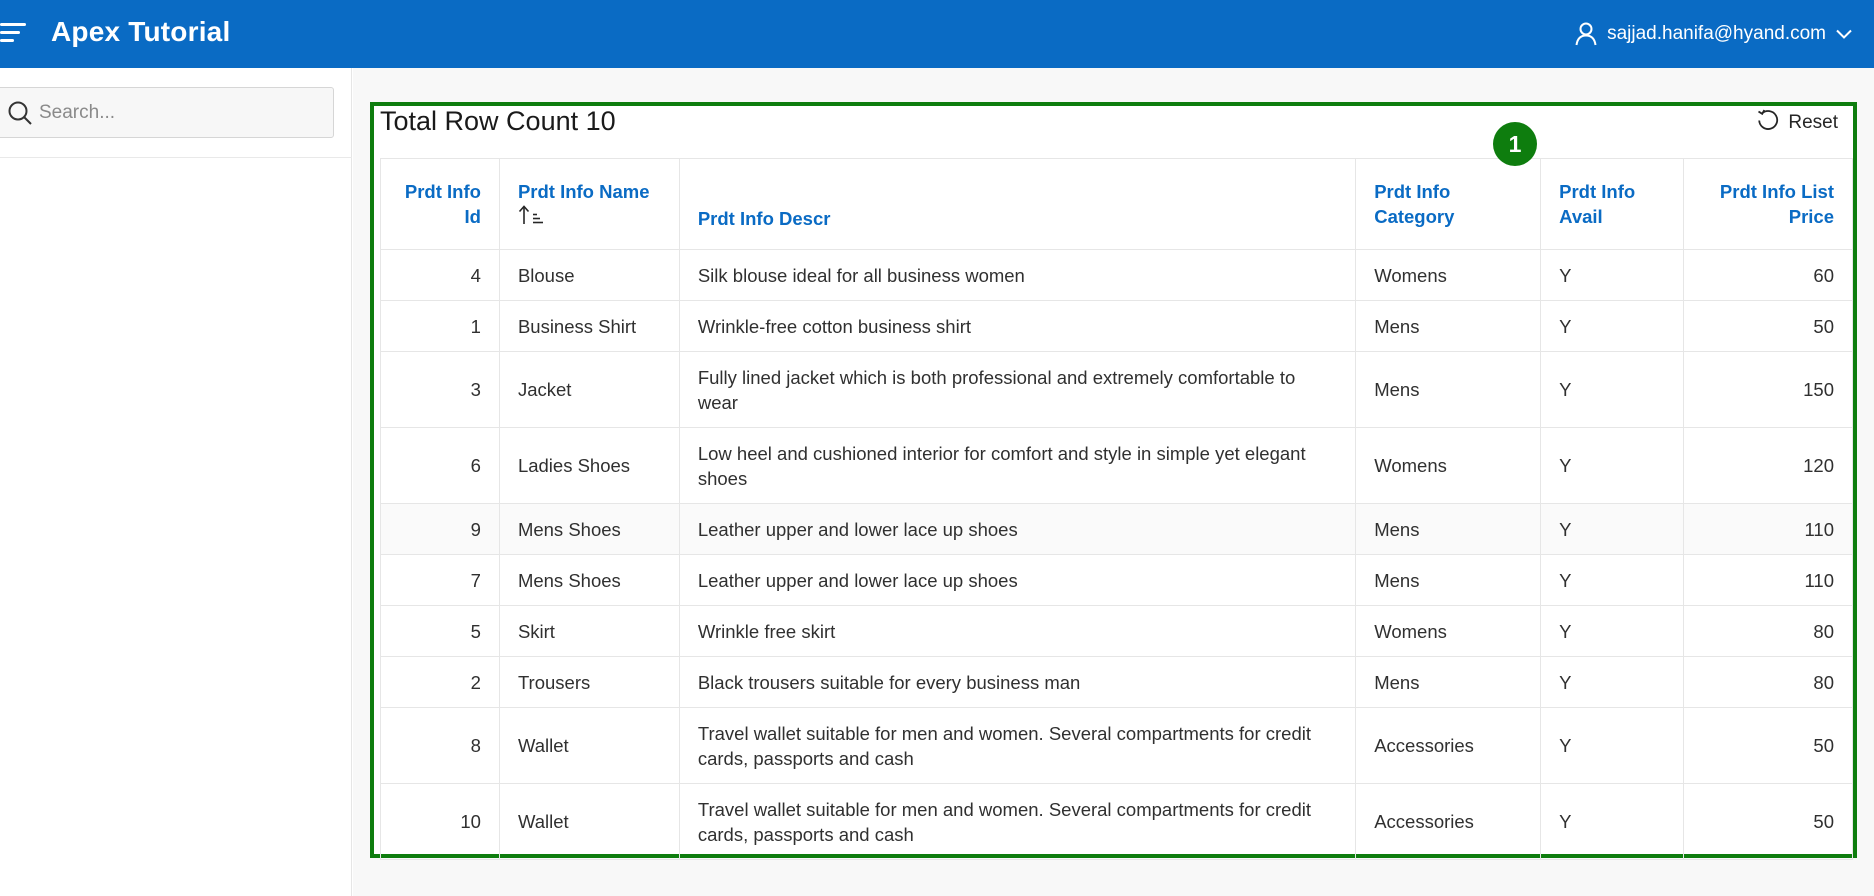 The image size is (1874, 896). What do you see at coordinates (498, 121) in the screenshot?
I see `region-title: Total Row Count 10` at bounding box center [498, 121].